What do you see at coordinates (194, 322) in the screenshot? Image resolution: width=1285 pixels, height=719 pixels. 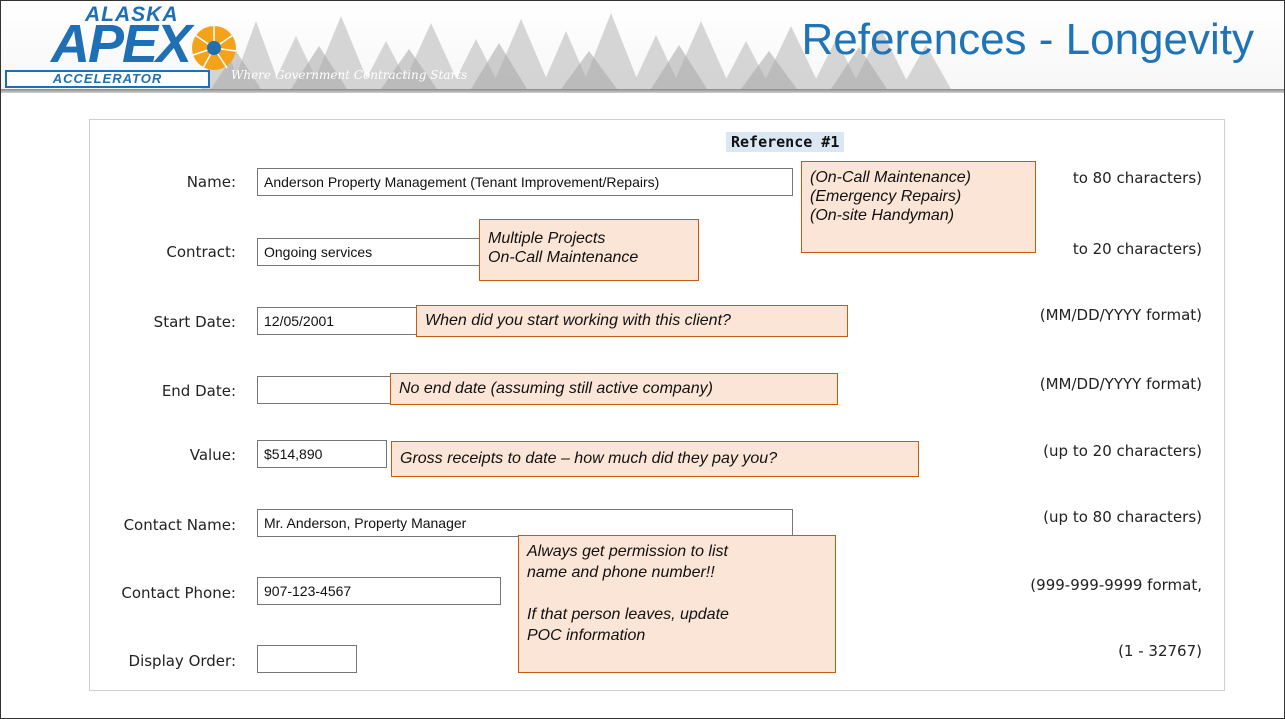 I see `start-date-label: Start Date:` at bounding box center [194, 322].